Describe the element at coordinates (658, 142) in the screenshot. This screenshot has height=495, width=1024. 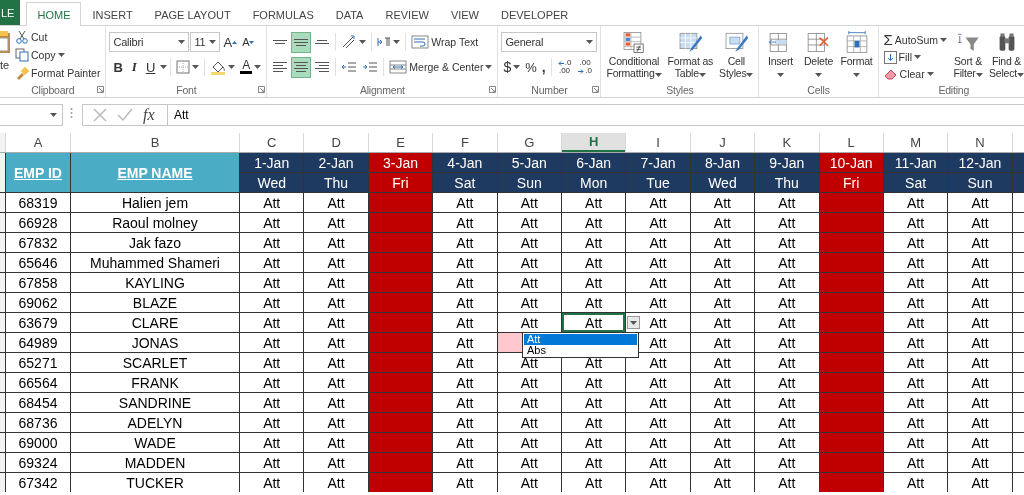
I see `column-header: I` at that location.